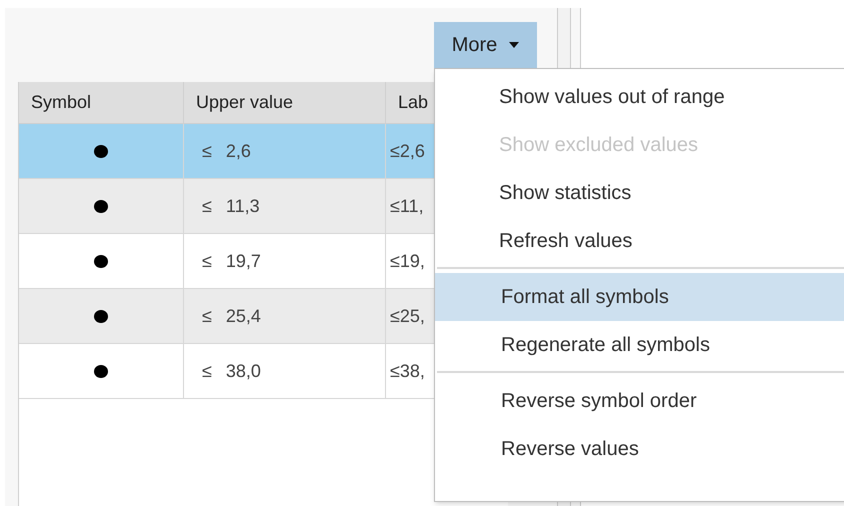 Image resolution: width=844 pixels, height=506 pixels. Describe the element at coordinates (407, 261) in the screenshot. I see `label-value: ≤19,` at that location.